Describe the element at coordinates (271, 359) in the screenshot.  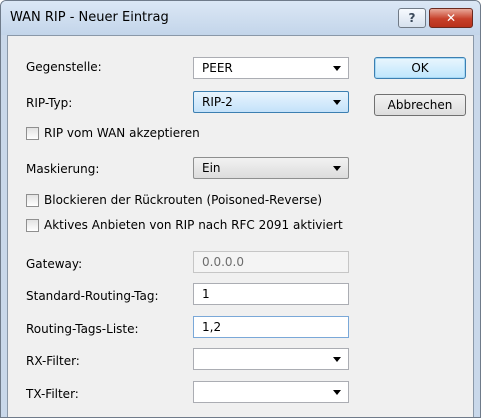
I see `rx-filter-select` at that location.